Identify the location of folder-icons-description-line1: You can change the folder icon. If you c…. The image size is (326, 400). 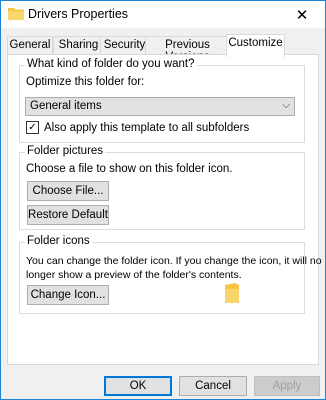
(174, 261).